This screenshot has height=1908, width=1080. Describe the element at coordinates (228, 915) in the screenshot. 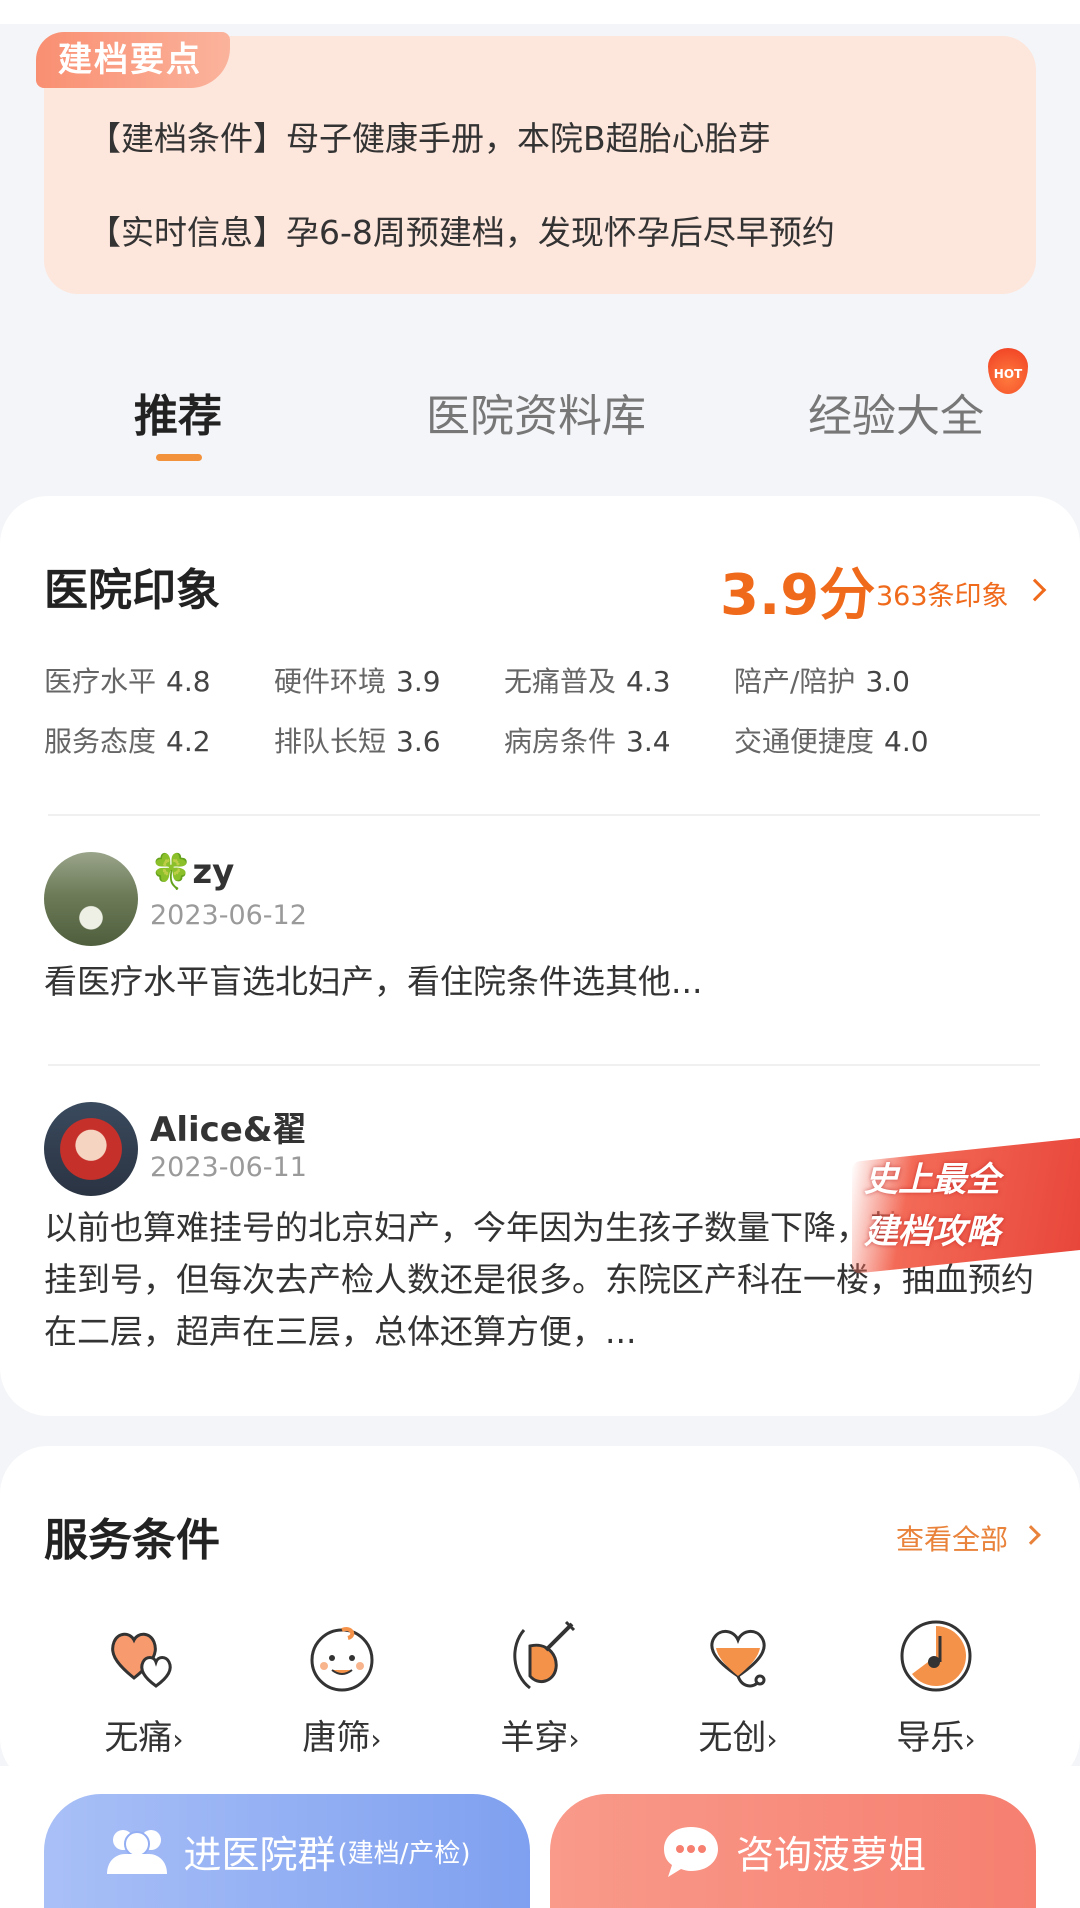

I see `review-date: 2023-06-12` at that location.